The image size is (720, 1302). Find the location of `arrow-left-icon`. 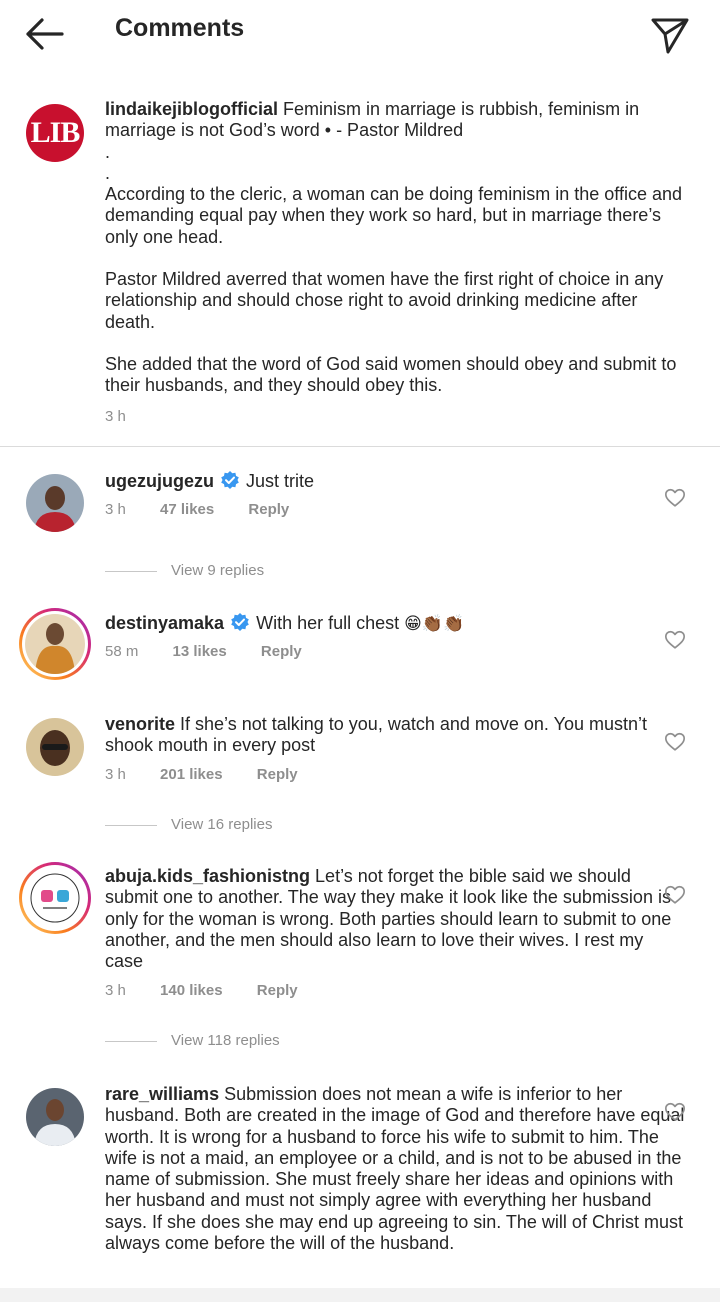

arrow-left-icon is located at coordinates (45, 34).